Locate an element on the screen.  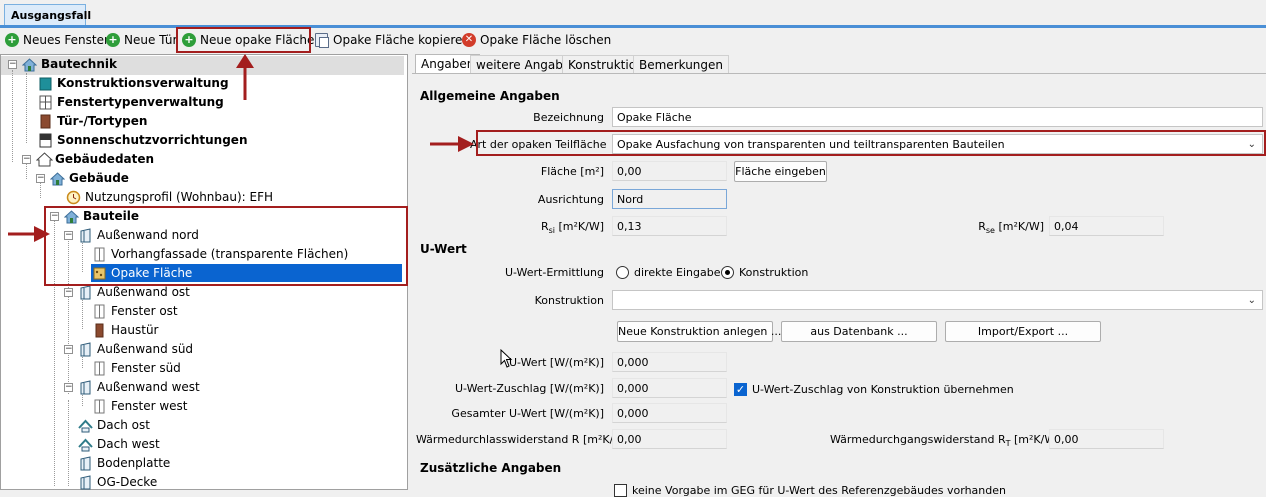
tree-item-gebaeudedaten: Gebäudedaten is located at coordinates (95, 159).